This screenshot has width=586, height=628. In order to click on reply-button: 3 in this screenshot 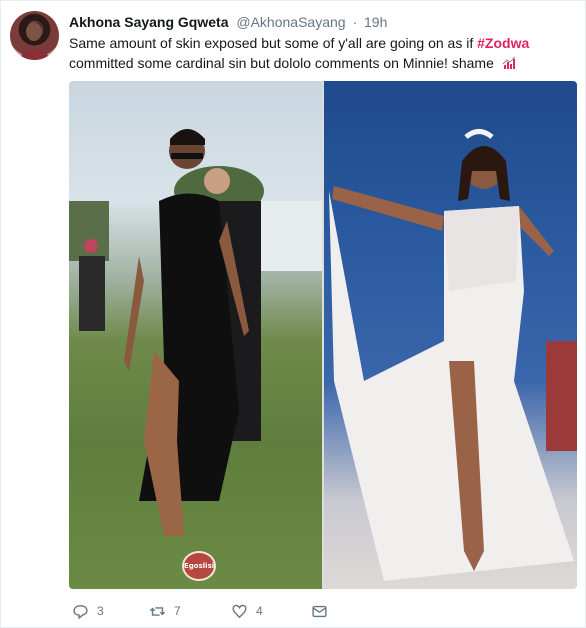, I will do `click(88, 611)`.